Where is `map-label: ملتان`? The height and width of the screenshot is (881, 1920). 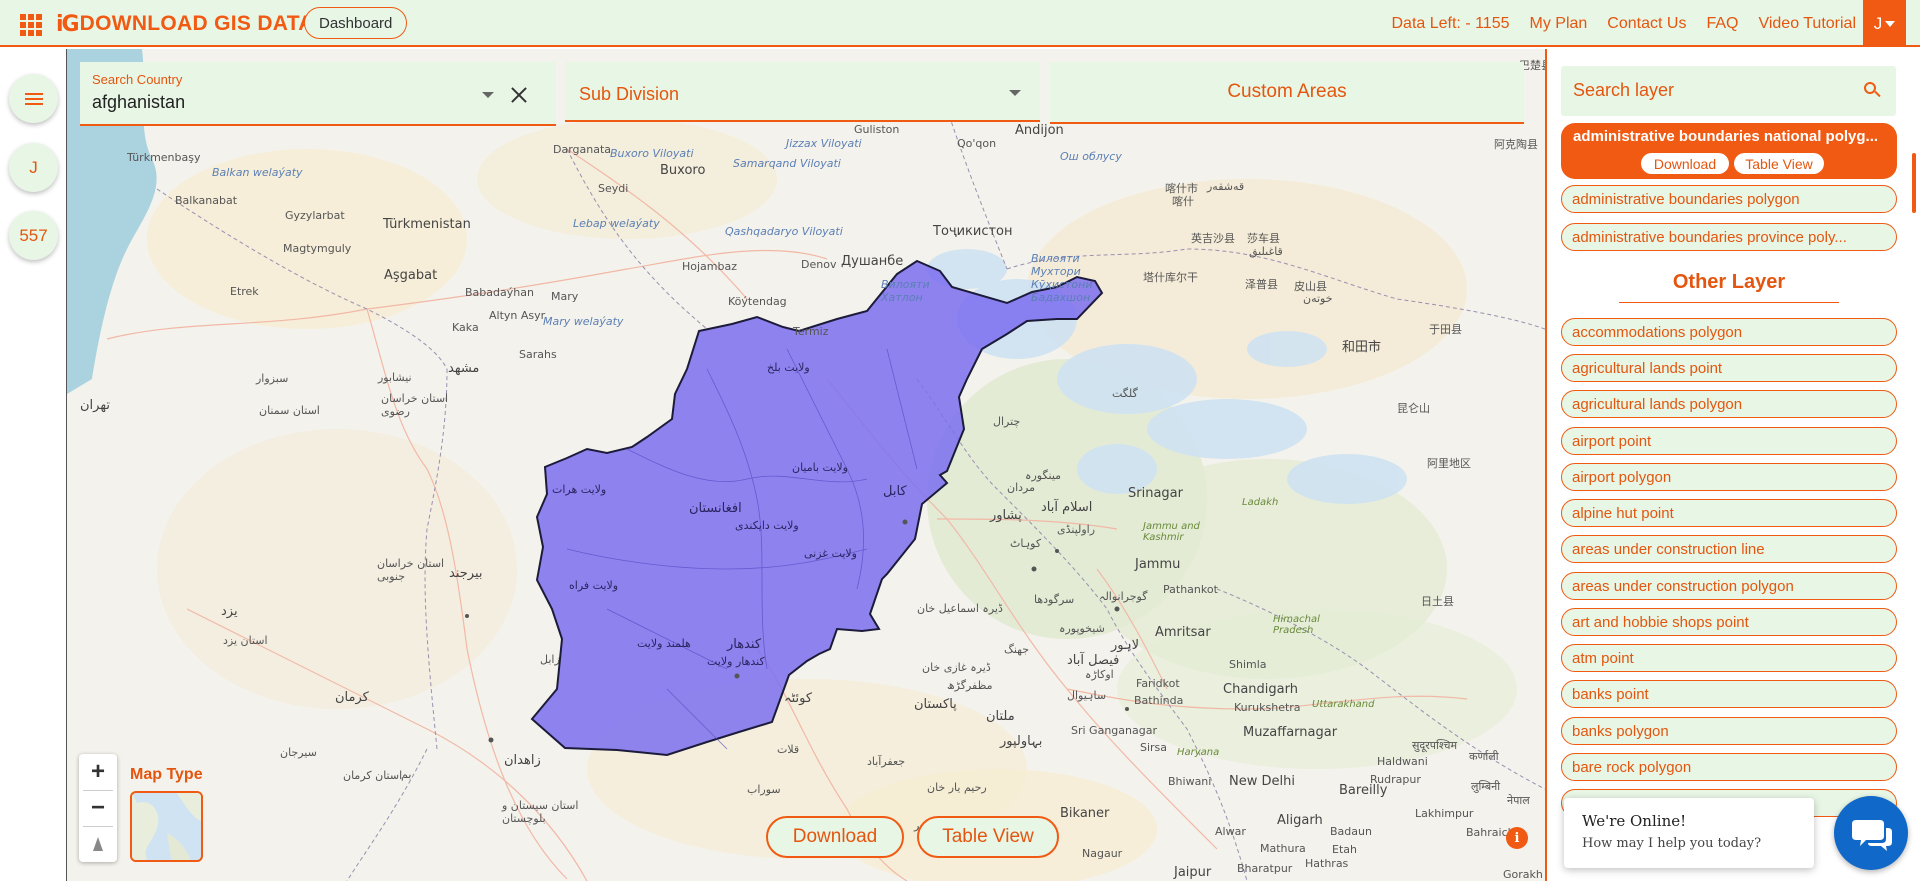 map-label: ملتان is located at coordinates (1000, 716).